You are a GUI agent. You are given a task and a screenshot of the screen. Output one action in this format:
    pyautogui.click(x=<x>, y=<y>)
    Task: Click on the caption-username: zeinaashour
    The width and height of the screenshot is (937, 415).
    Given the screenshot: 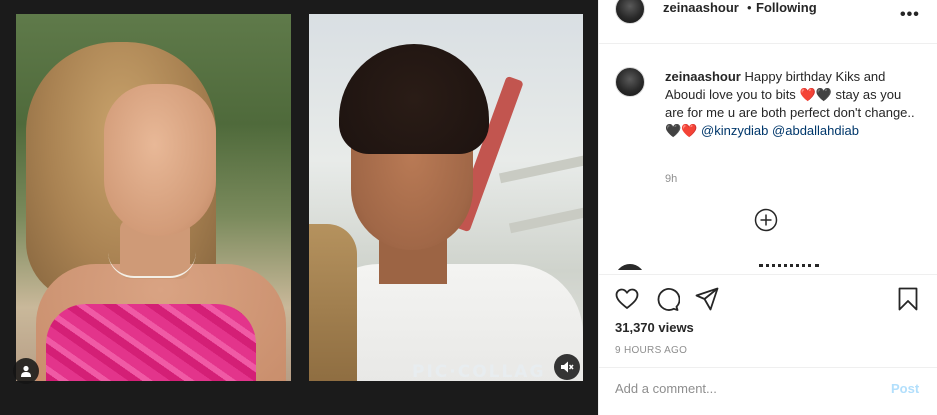 What is the action you would take?
    pyautogui.click(x=703, y=76)
    